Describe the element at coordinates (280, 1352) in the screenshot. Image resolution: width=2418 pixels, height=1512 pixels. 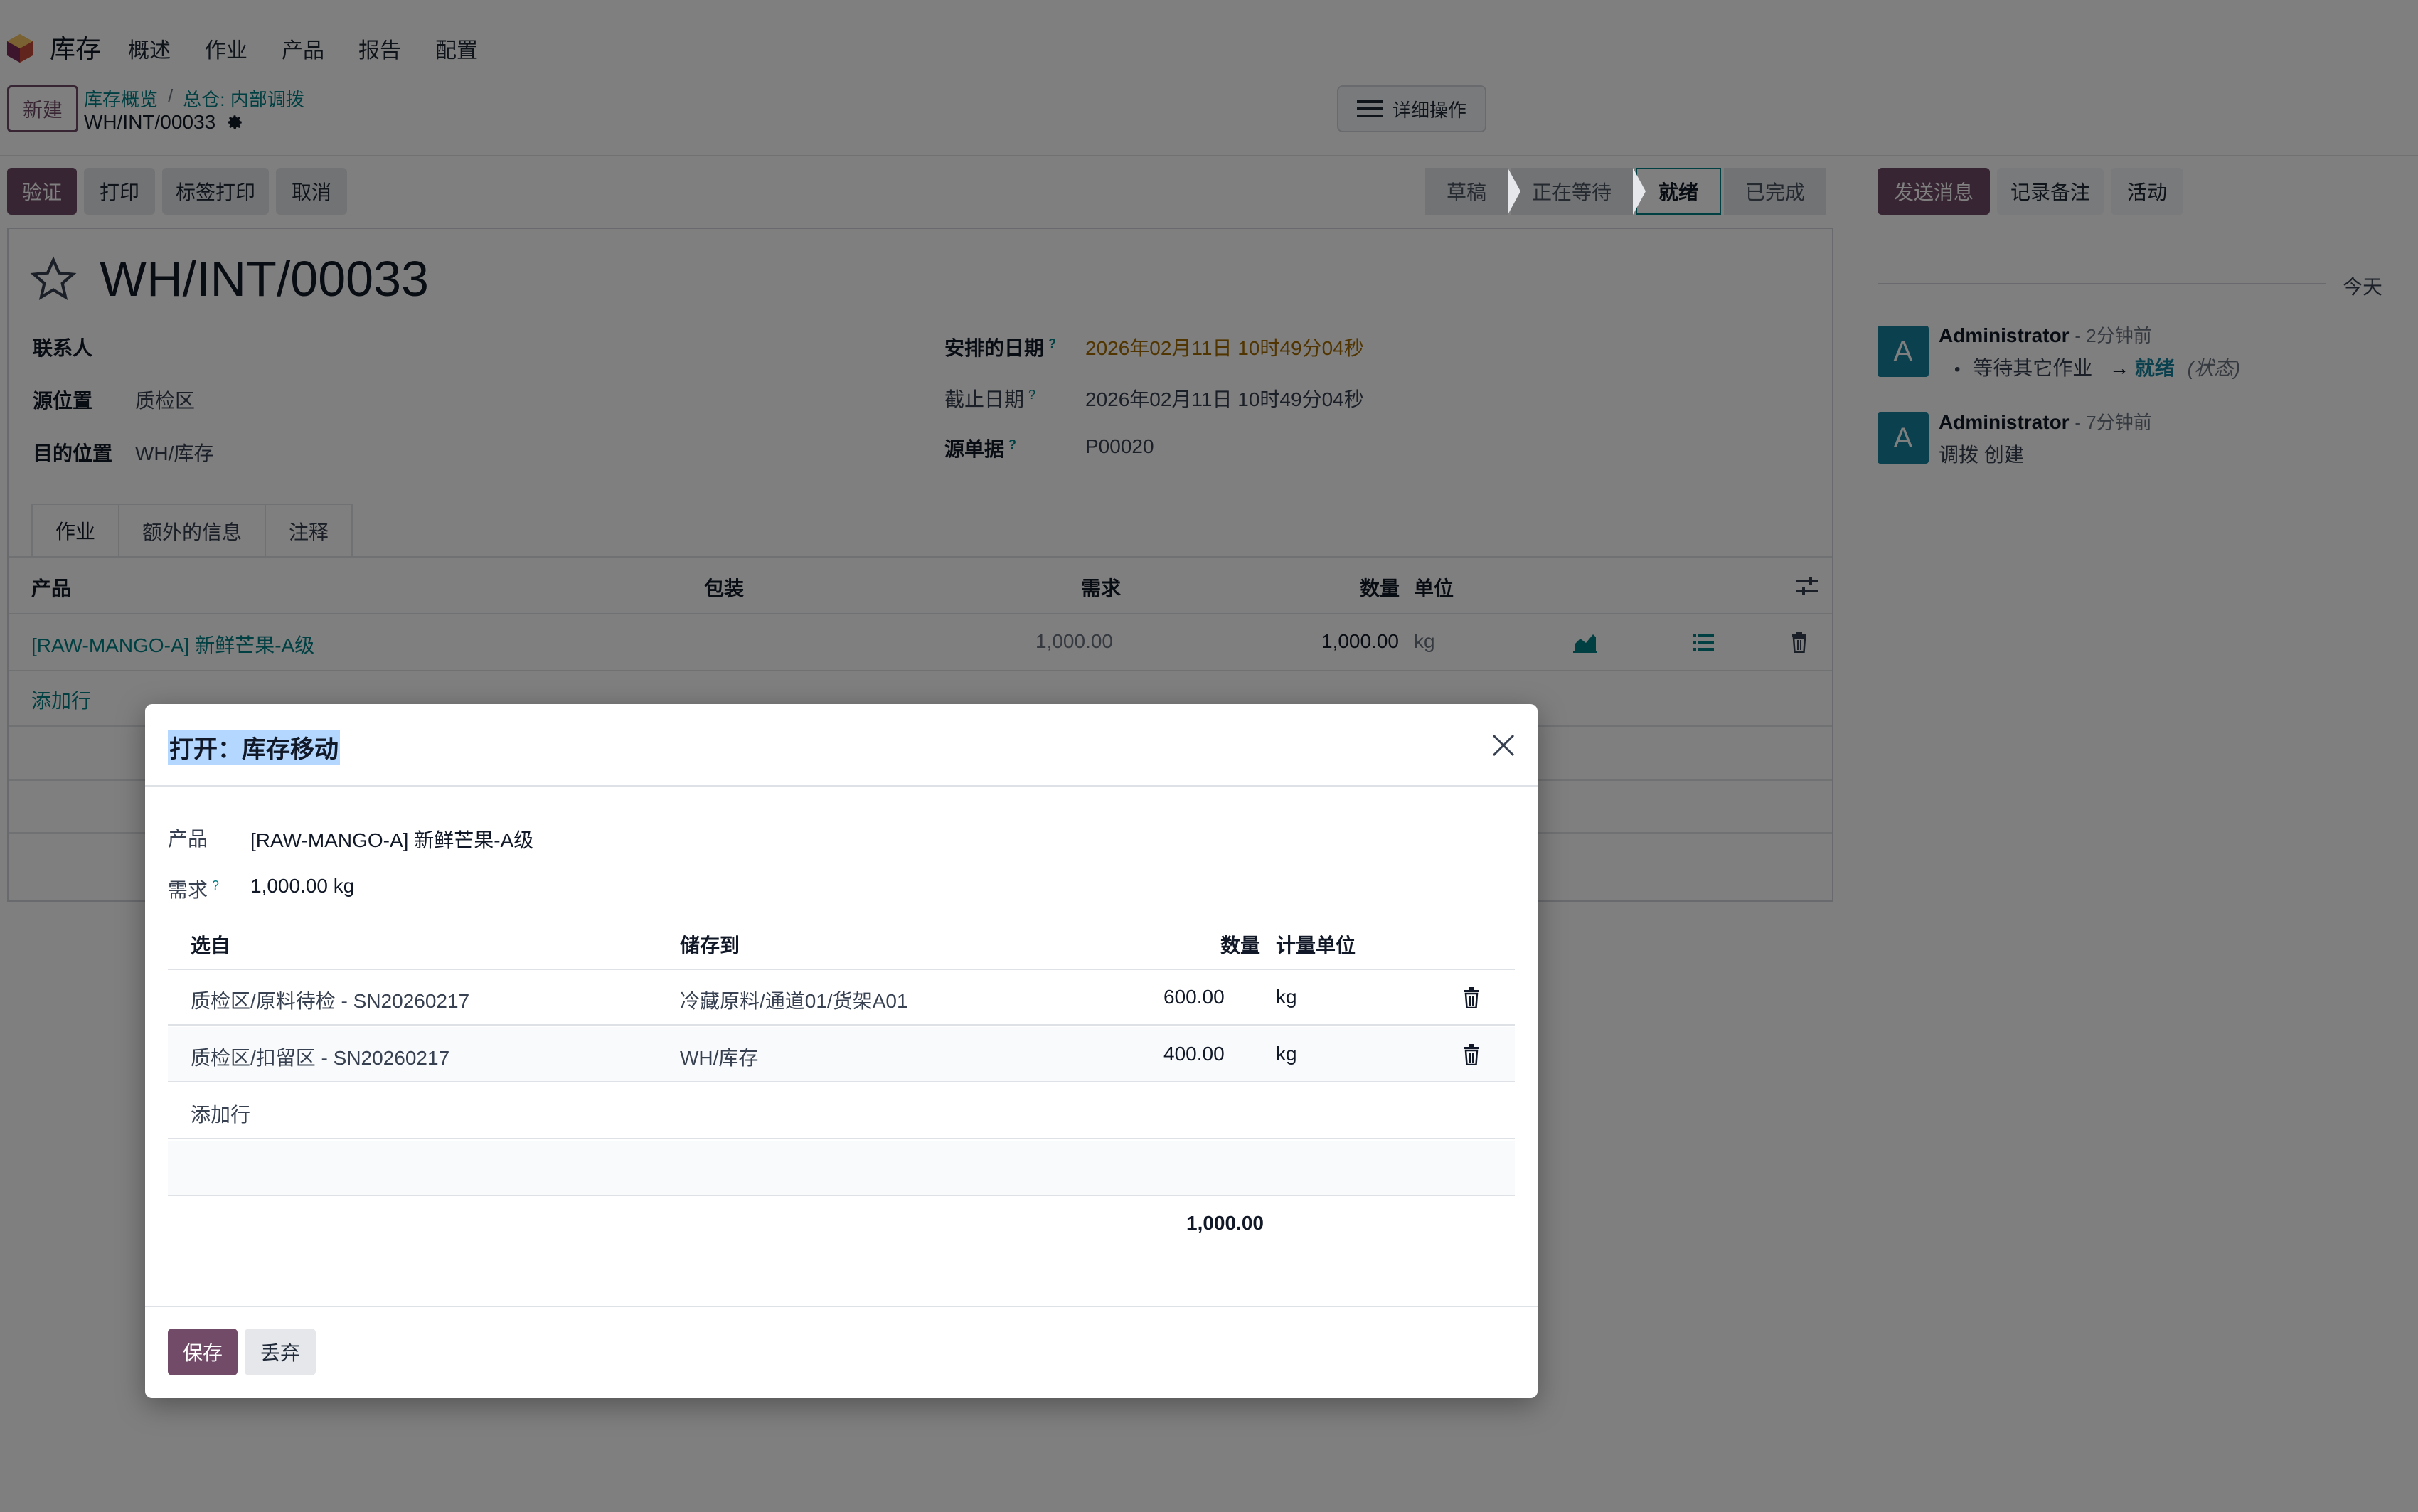
I see `discard-button: 丢弃` at that location.